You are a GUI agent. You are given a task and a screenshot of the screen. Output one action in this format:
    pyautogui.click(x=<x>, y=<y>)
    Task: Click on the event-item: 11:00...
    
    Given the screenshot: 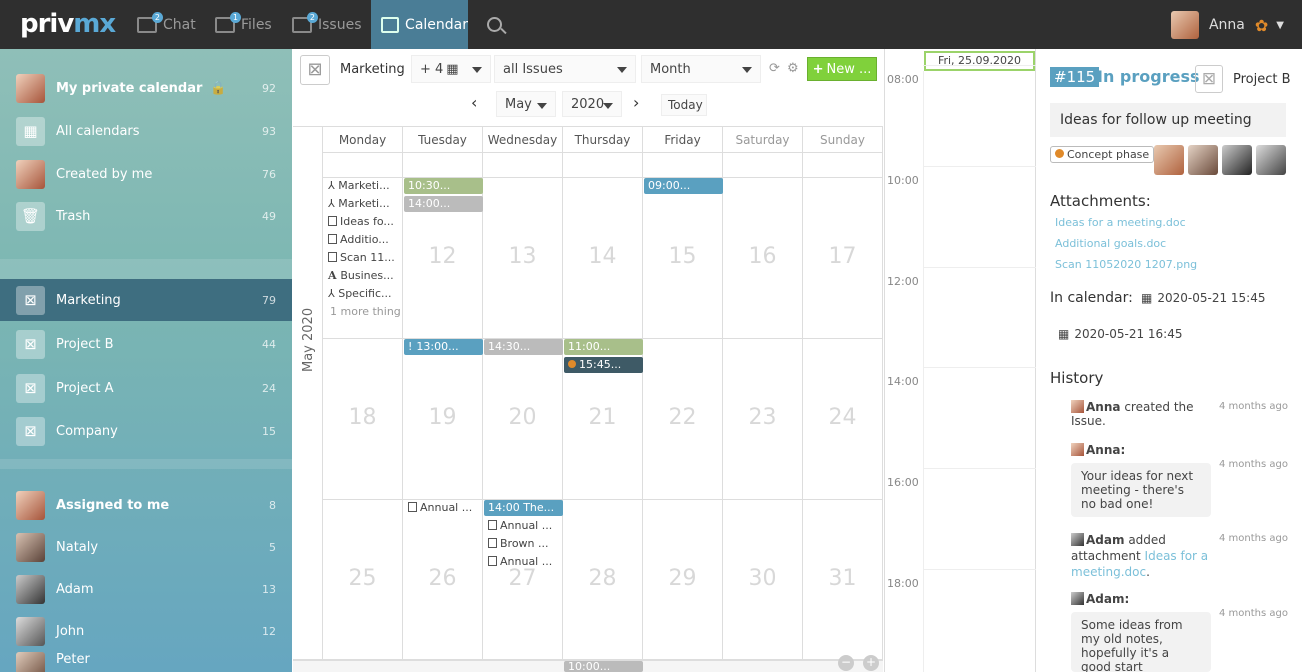 What is the action you would take?
    pyautogui.click(x=603, y=347)
    